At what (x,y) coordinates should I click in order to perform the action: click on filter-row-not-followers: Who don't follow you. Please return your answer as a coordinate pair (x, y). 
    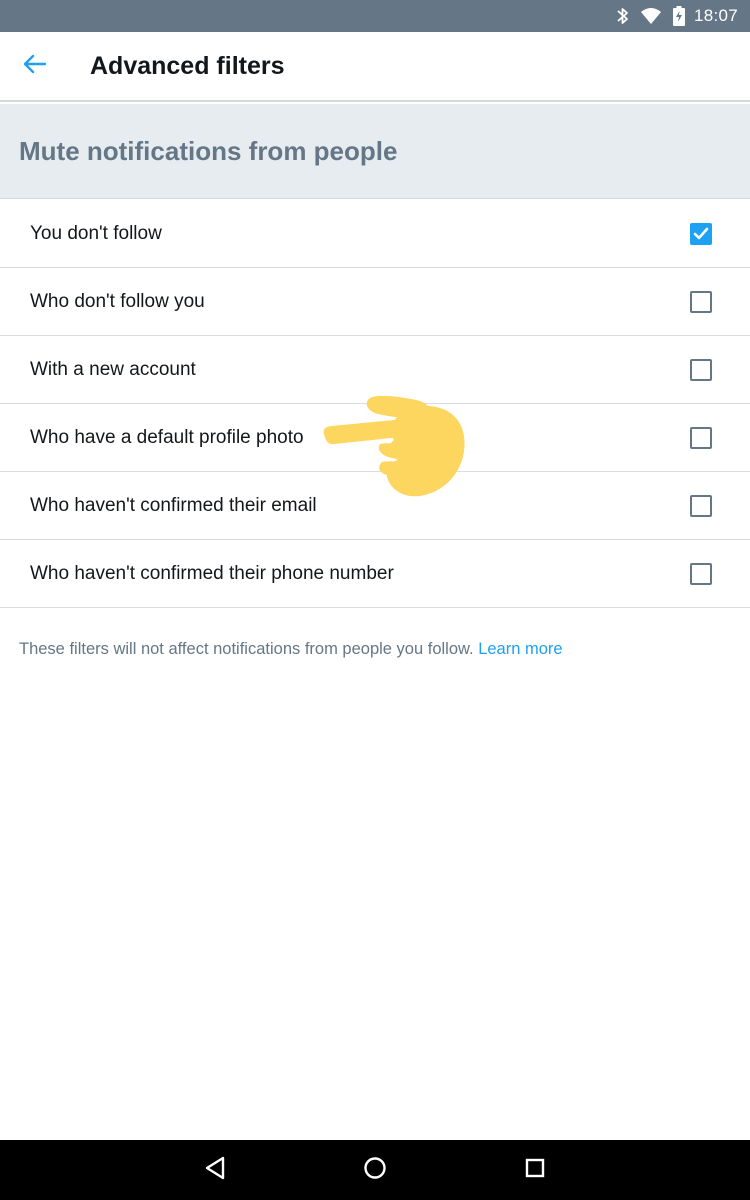
    Looking at the image, I should click on (375, 302).